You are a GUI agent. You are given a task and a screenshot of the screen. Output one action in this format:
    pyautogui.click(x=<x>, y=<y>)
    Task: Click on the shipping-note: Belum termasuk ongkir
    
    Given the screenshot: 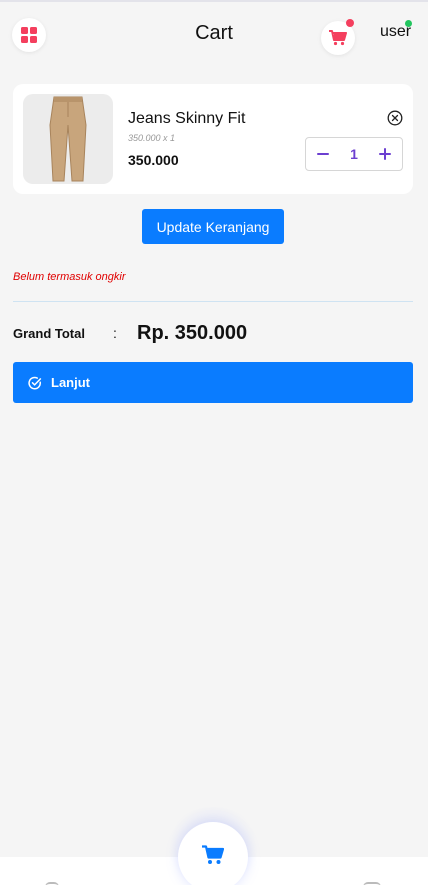 What is the action you would take?
    pyautogui.click(x=69, y=277)
    